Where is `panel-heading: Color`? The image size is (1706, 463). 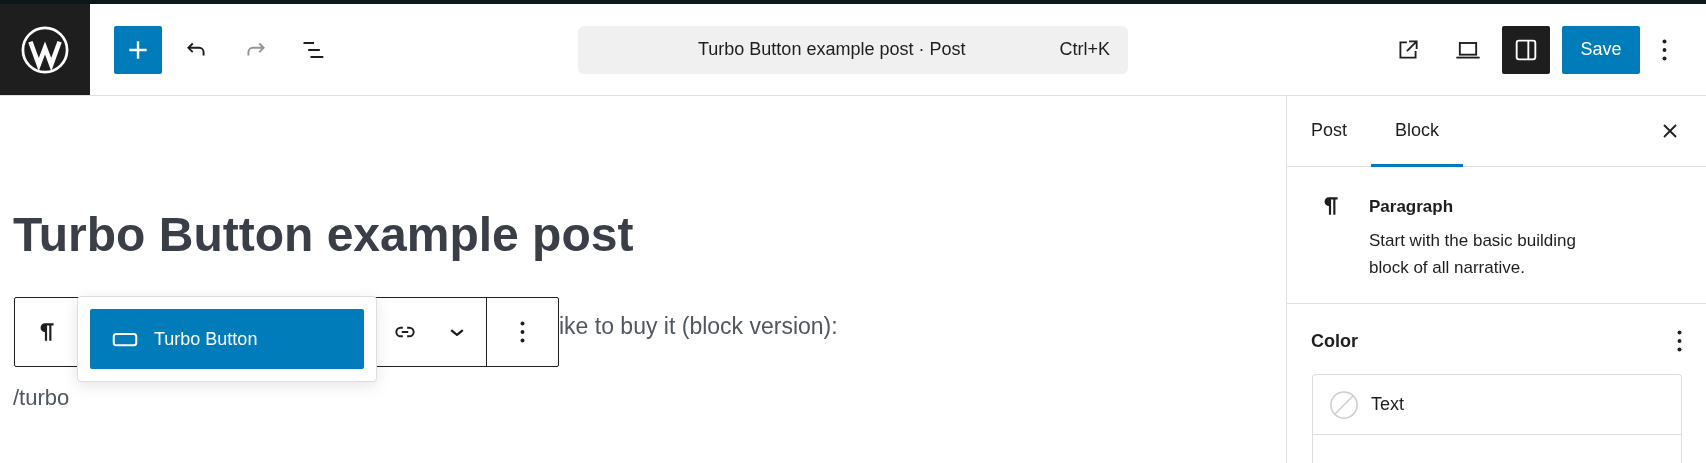 panel-heading: Color is located at coordinates (1334, 341).